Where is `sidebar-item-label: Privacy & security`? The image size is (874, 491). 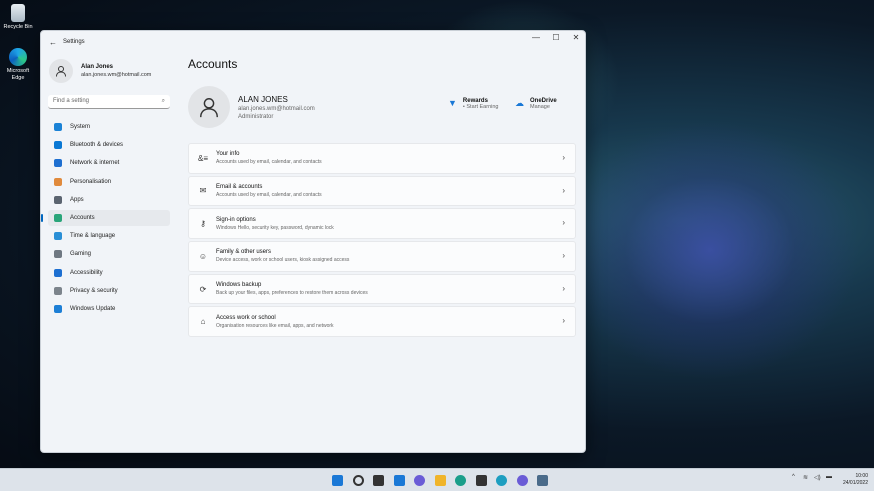
sidebar-item-label: Privacy & security is located at coordinates (94, 290).